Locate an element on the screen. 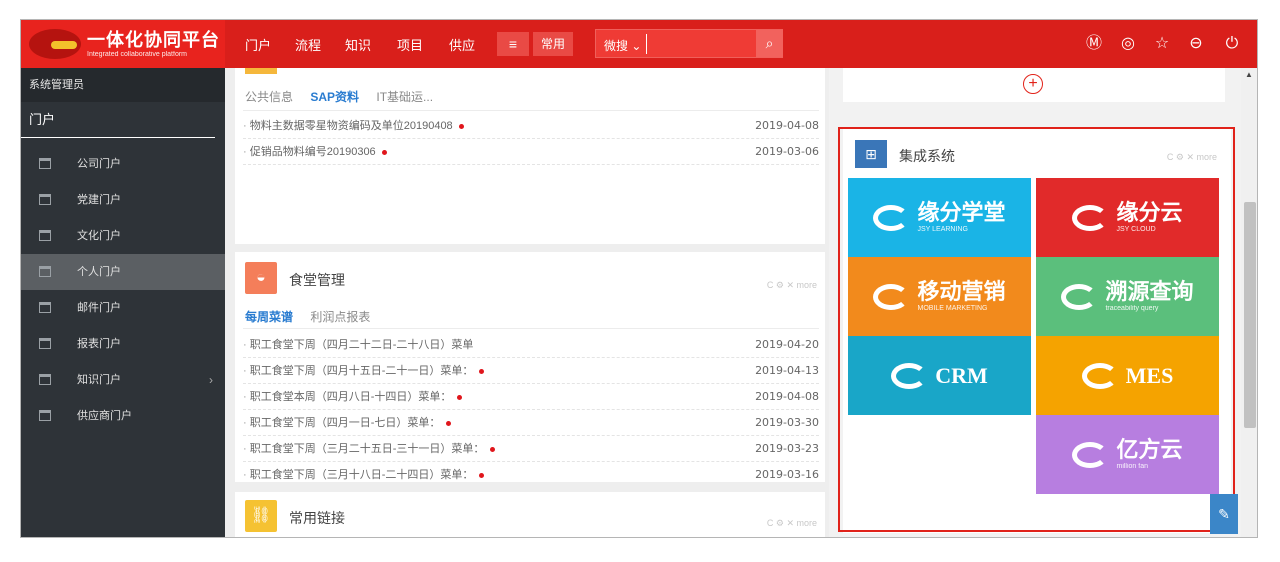 Image resolution: width=1280 pixels, height=562 pixels. list-item: 职工食堂下周（三月二十五日-三十一日）菜单： 2019-03-23 is located at coordinates (531, 449).